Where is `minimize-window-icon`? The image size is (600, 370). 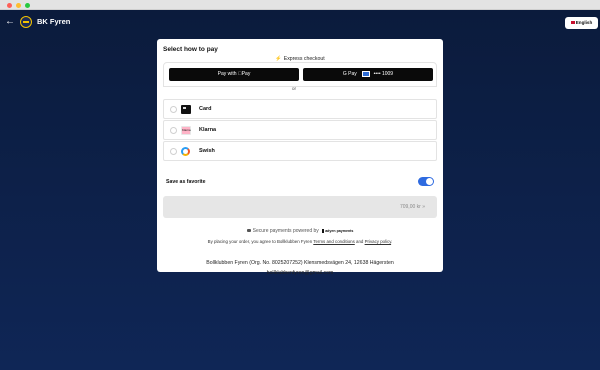
minimize-window-icon is located at coordinates (18, 5).